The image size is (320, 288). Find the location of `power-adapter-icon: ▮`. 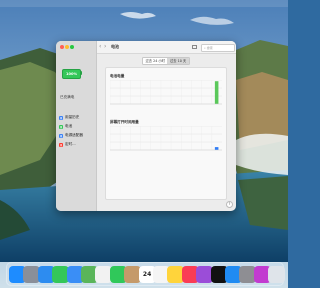

power-adapter-icon: ▮ is located at coordinates (61, 135).